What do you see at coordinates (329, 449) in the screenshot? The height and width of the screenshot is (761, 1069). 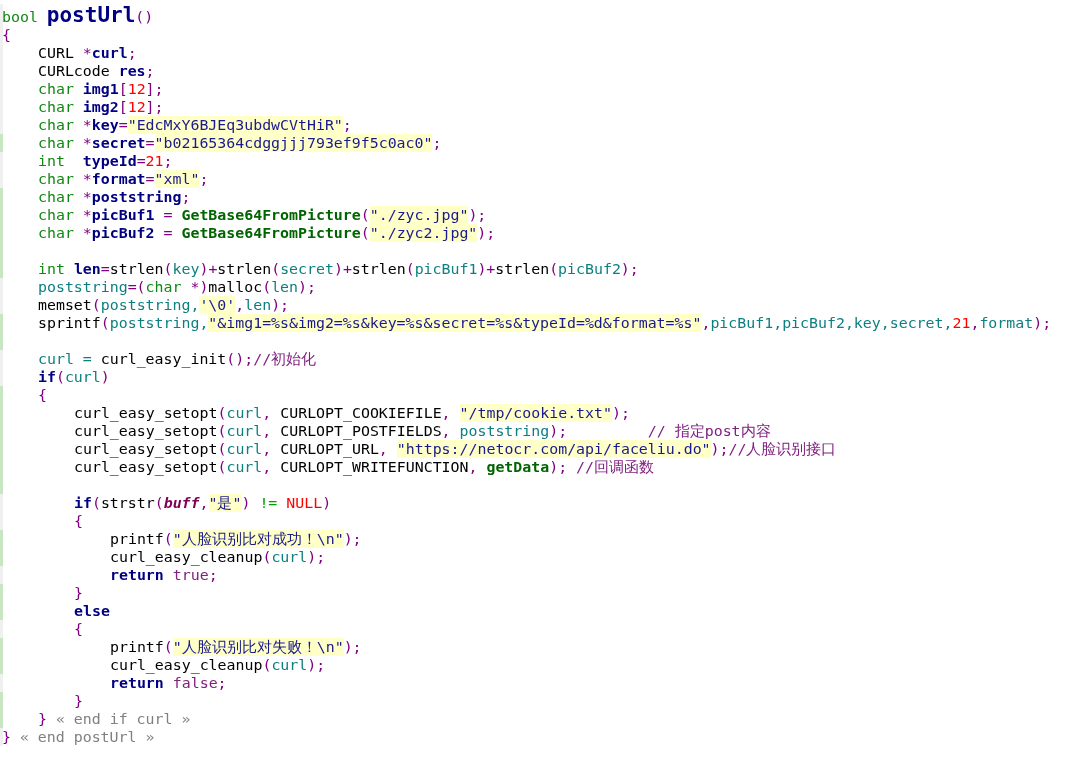 I see `code-text: CURLOPT_URL` at bounding box center [329, 449].